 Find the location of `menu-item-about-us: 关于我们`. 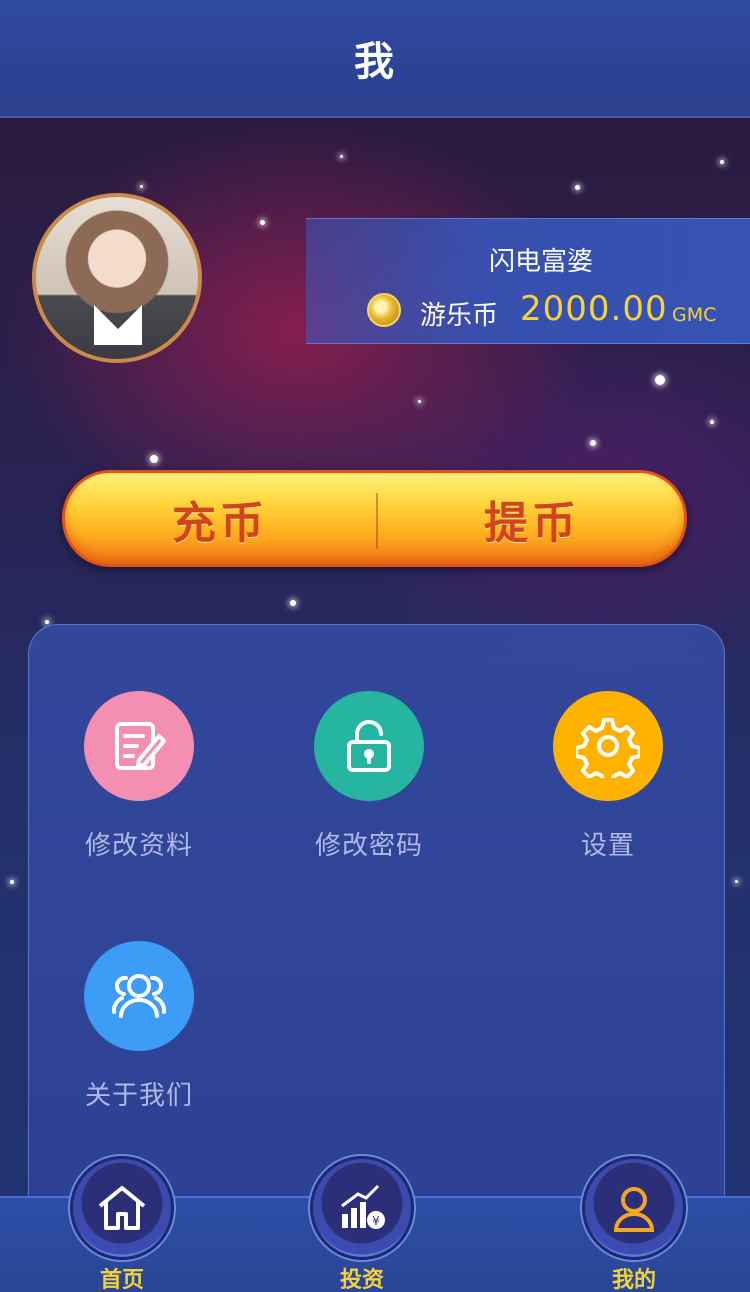

menu-item-about-us: 关于我们 is located at coordinates (139, 1026).